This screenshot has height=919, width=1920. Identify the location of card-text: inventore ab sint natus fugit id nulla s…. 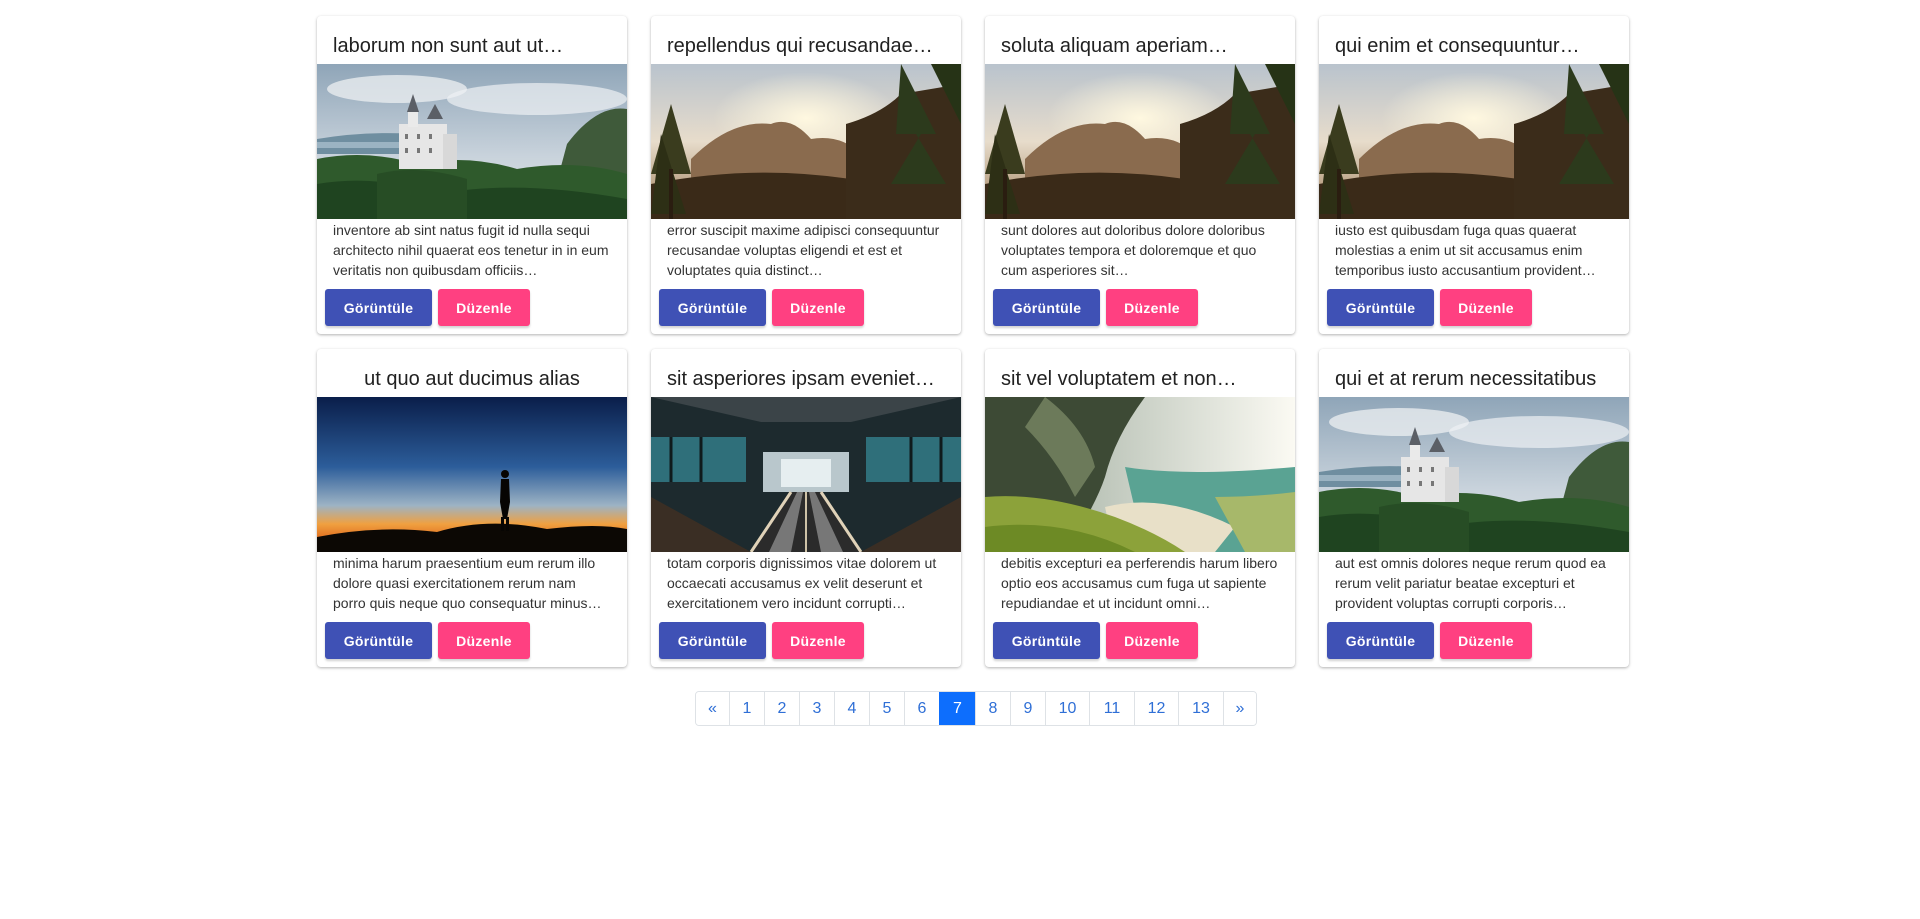
(471, 250).